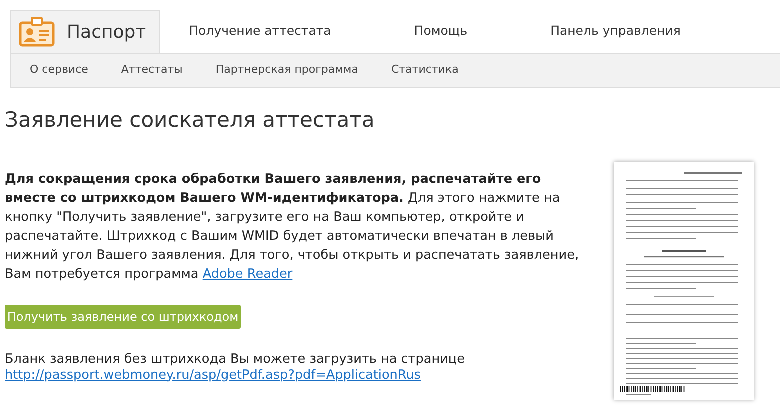  What do you see at coordinates (59, 70) in the screenshot?
I see `subnav-link: О сервисе` at bounding box center [59, 70].